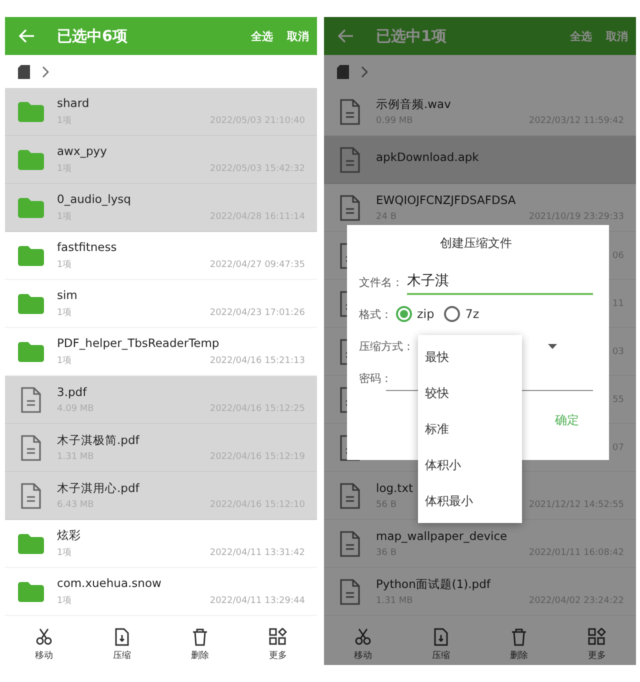  What do you see at coordinates (470, 465) in the screenshot?
I see `menu-item: 体积小` at bounding box center [470, 465].